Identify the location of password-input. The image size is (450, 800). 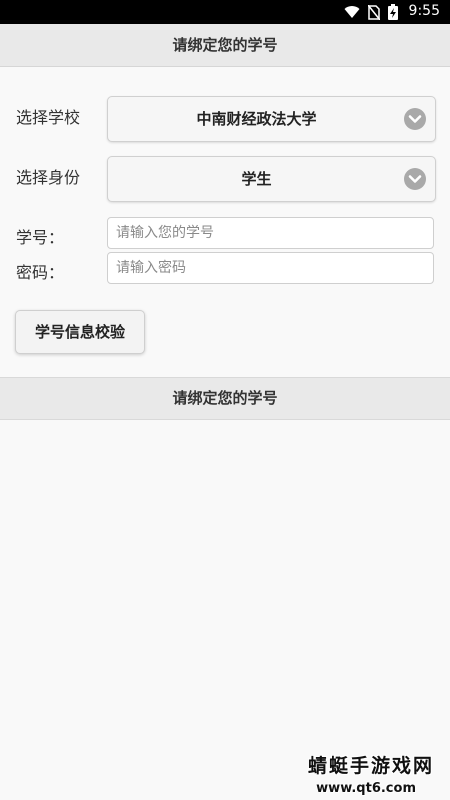
(270, 268).